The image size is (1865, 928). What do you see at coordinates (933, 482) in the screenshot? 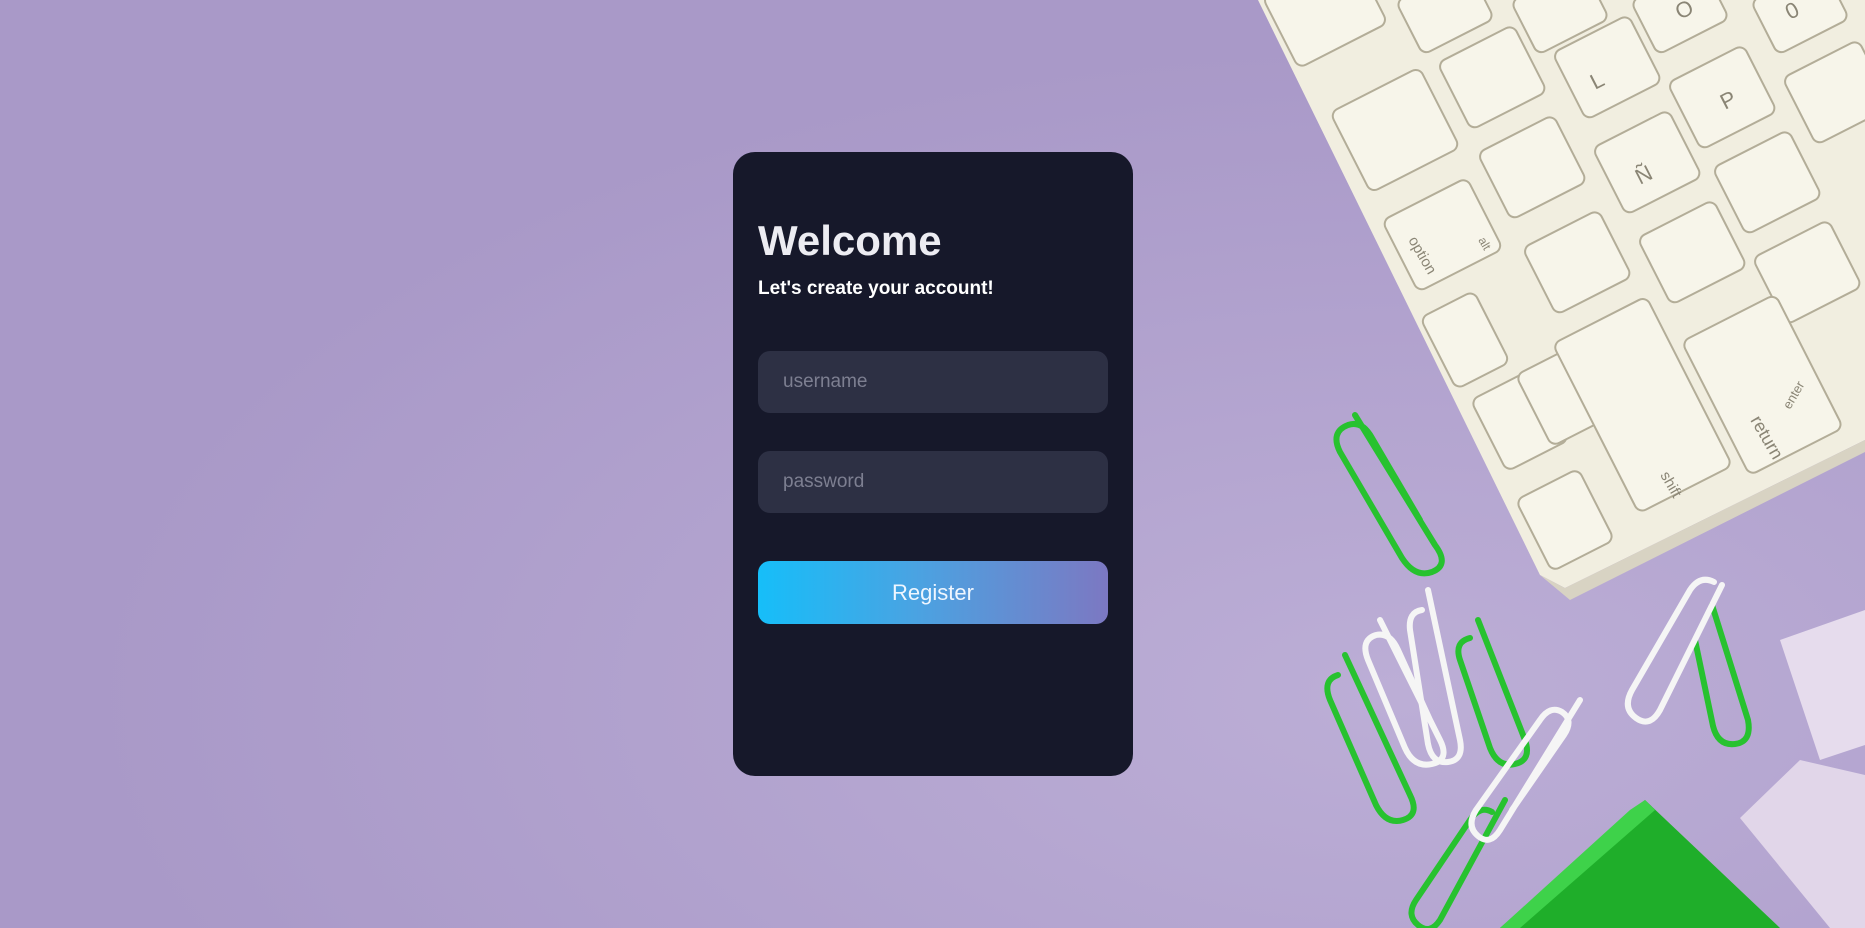
I see `password-input` at bounding box center [933, 482].